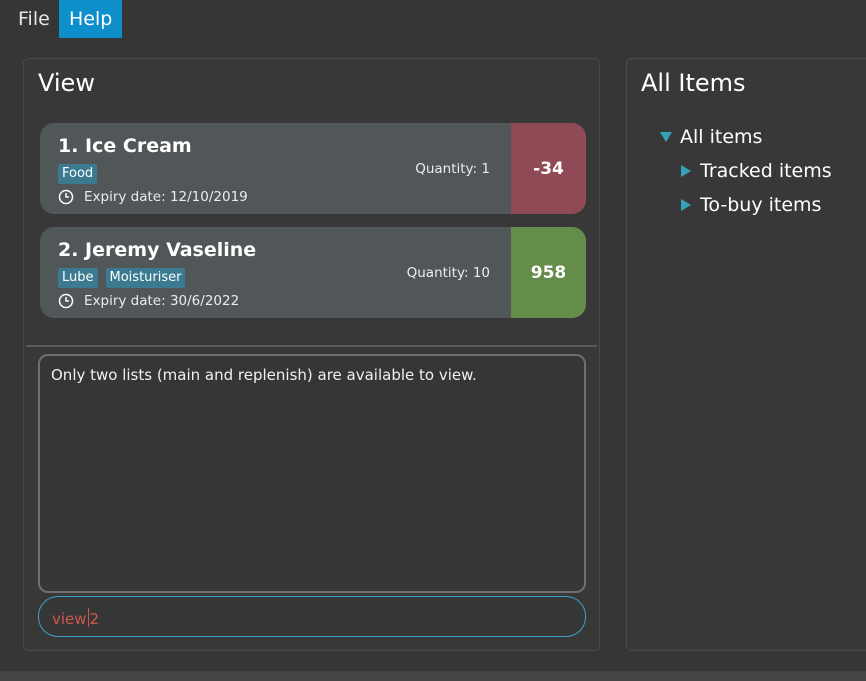  Describe the element at coordinates (693, 83) in the screenshot. I see `tree-panel-title: All Items` at that location.